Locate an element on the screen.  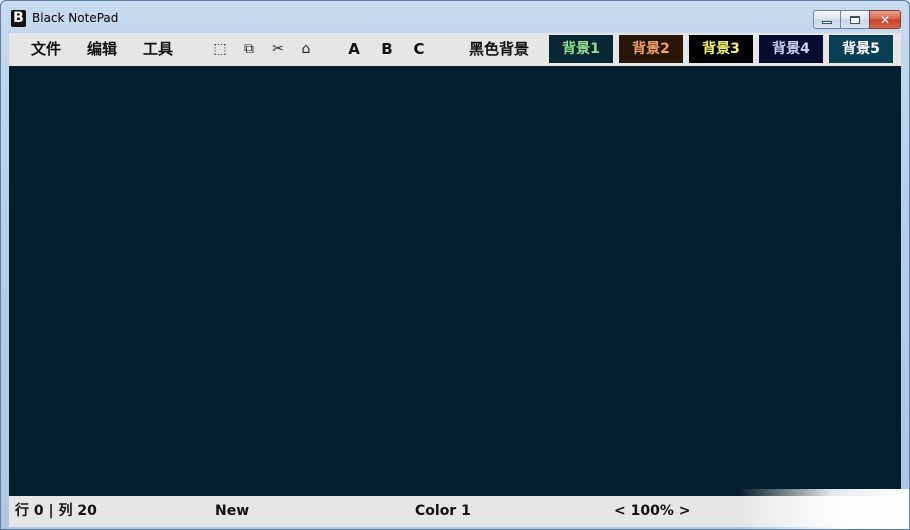
minimize-icon is located at coordinates (827, 22).